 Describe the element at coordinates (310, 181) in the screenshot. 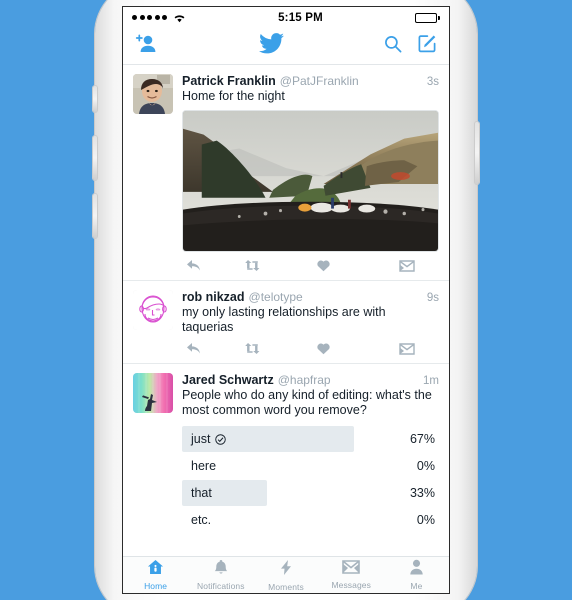

I see `tweet-photo` at that location.